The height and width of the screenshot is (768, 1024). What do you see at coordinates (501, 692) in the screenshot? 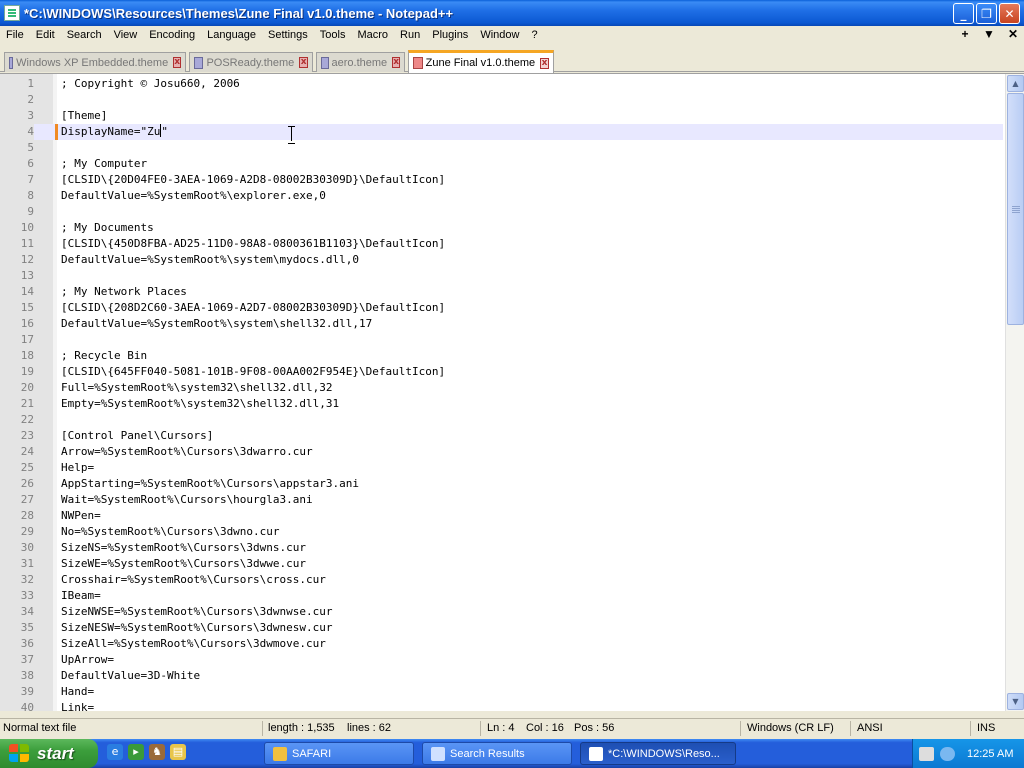
I see `editor-line: 39 Hand=` at bounding box center [501, 692].